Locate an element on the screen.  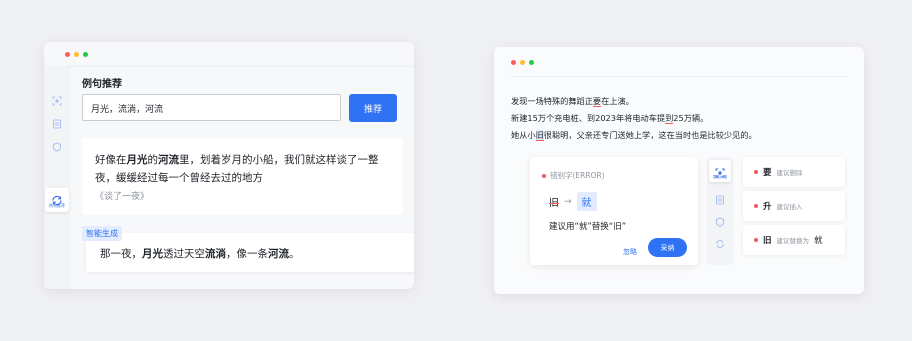
recommend-button: 推荐 is located at coordinates (373, 108).